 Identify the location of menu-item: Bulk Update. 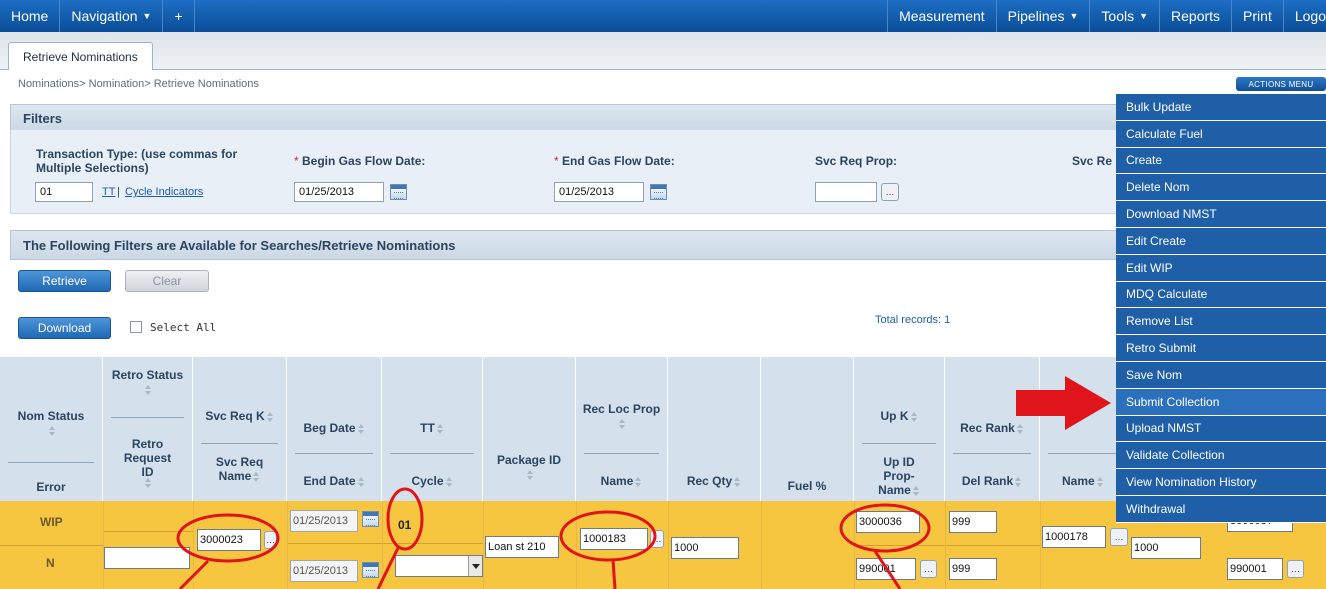
(1221, 107).